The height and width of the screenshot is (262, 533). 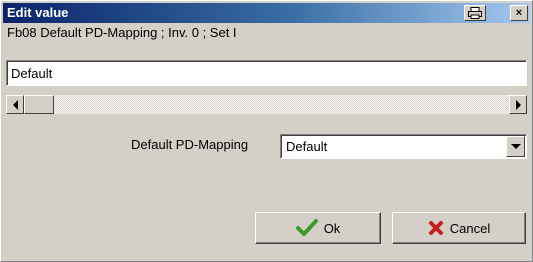 I want to click on ok-button: Ok, so click(x=318, y=228).